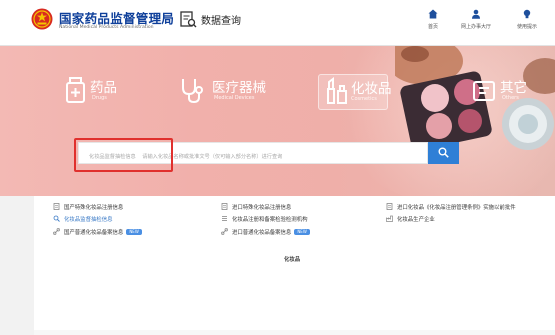 The width and height of the screenshot is (555, 335). What do you see at coordinates (224, 218) in the screenshot?
I see `list-icon` at bounding box center [224, 218].